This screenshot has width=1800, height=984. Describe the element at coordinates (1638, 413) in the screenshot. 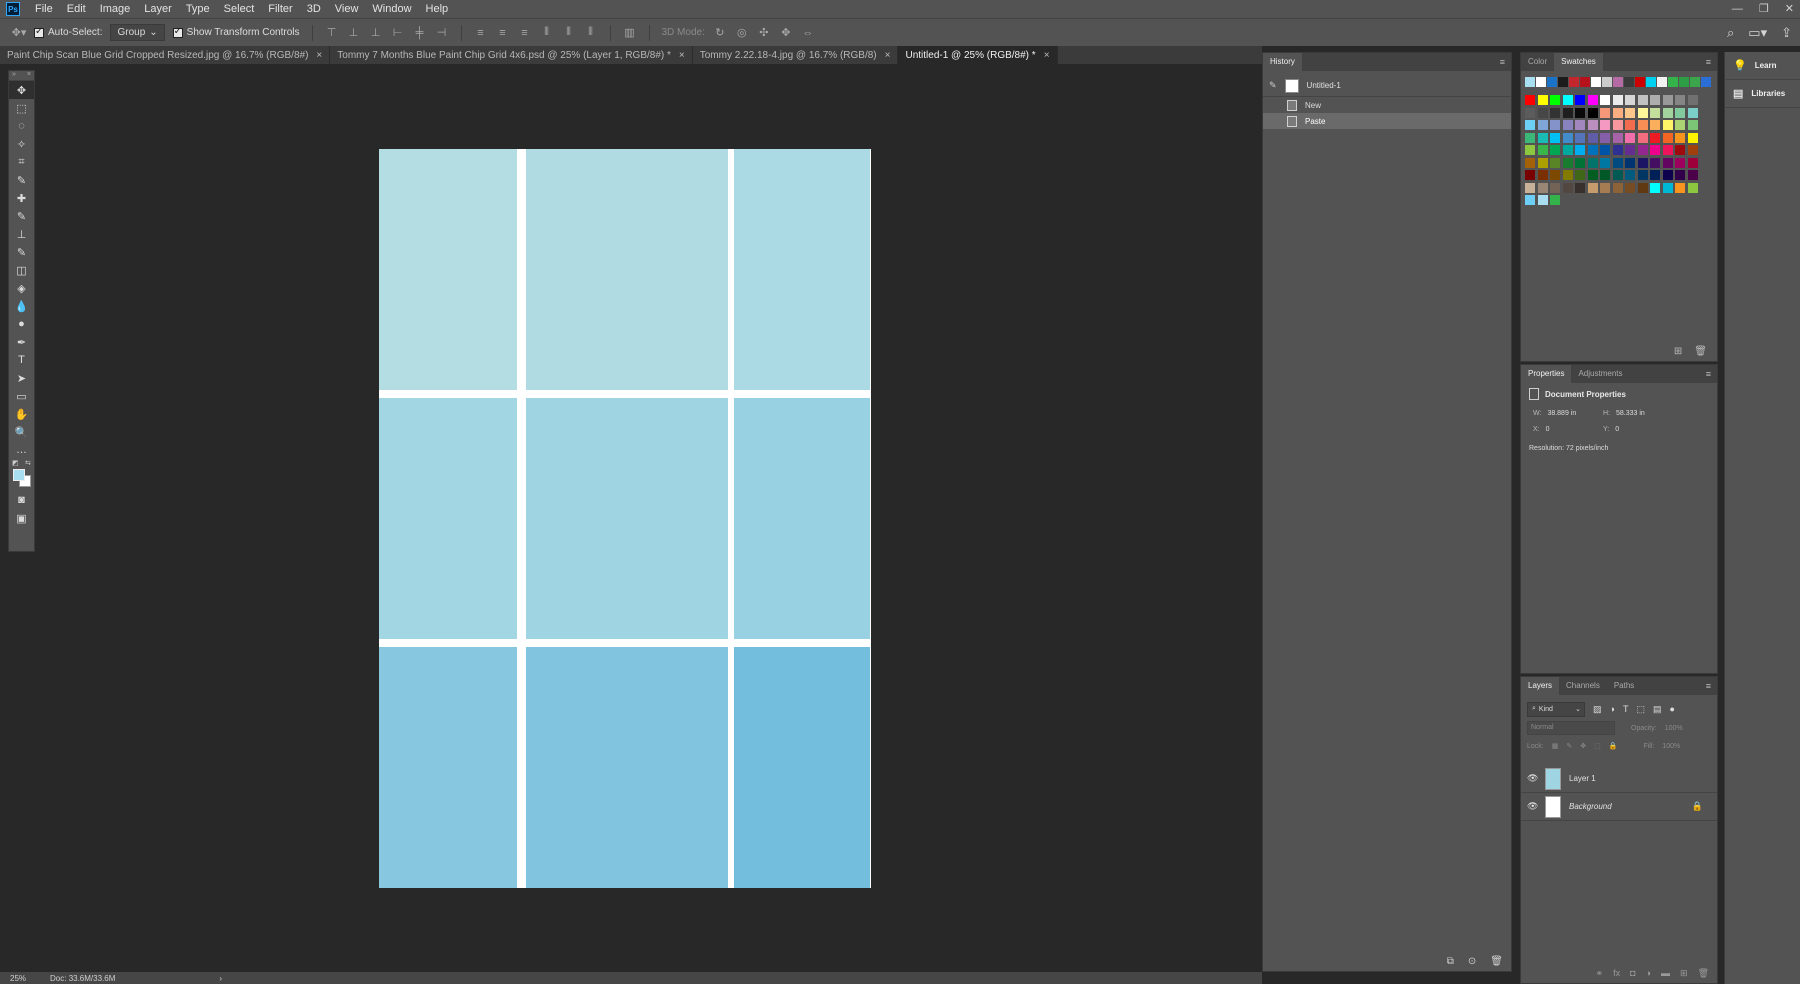

I see `height-cell: H: 58.333 in` at that location.